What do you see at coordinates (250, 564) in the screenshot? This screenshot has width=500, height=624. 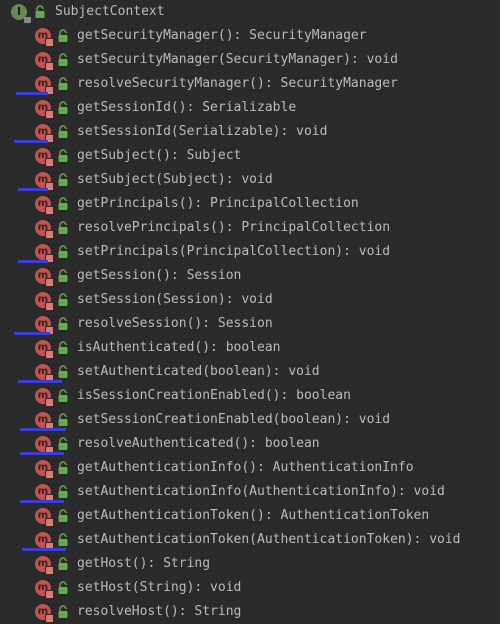 I see `method-node: m getHost(): String` at bounding box center [250, 564].